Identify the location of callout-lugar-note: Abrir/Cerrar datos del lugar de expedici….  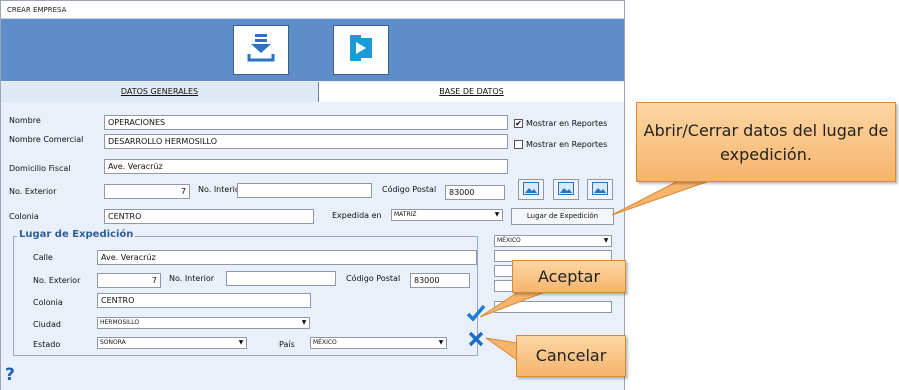
(766, 142).